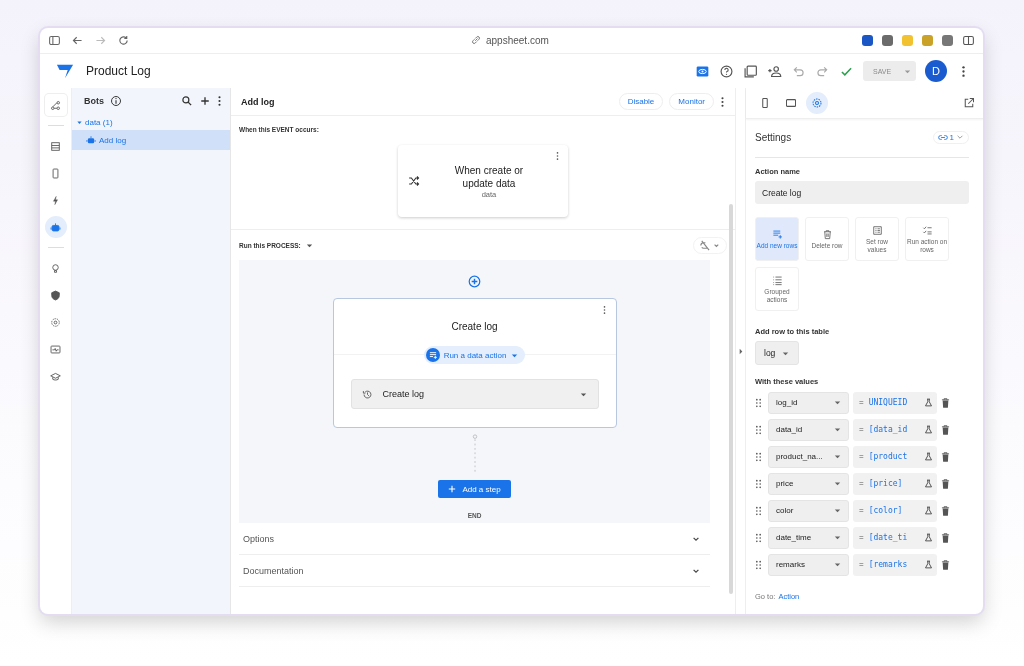 This screenshot has width=1024, height=666. Describe the element at coordinates (205, 101) in the screenshot. I see `add-icon` at that location.